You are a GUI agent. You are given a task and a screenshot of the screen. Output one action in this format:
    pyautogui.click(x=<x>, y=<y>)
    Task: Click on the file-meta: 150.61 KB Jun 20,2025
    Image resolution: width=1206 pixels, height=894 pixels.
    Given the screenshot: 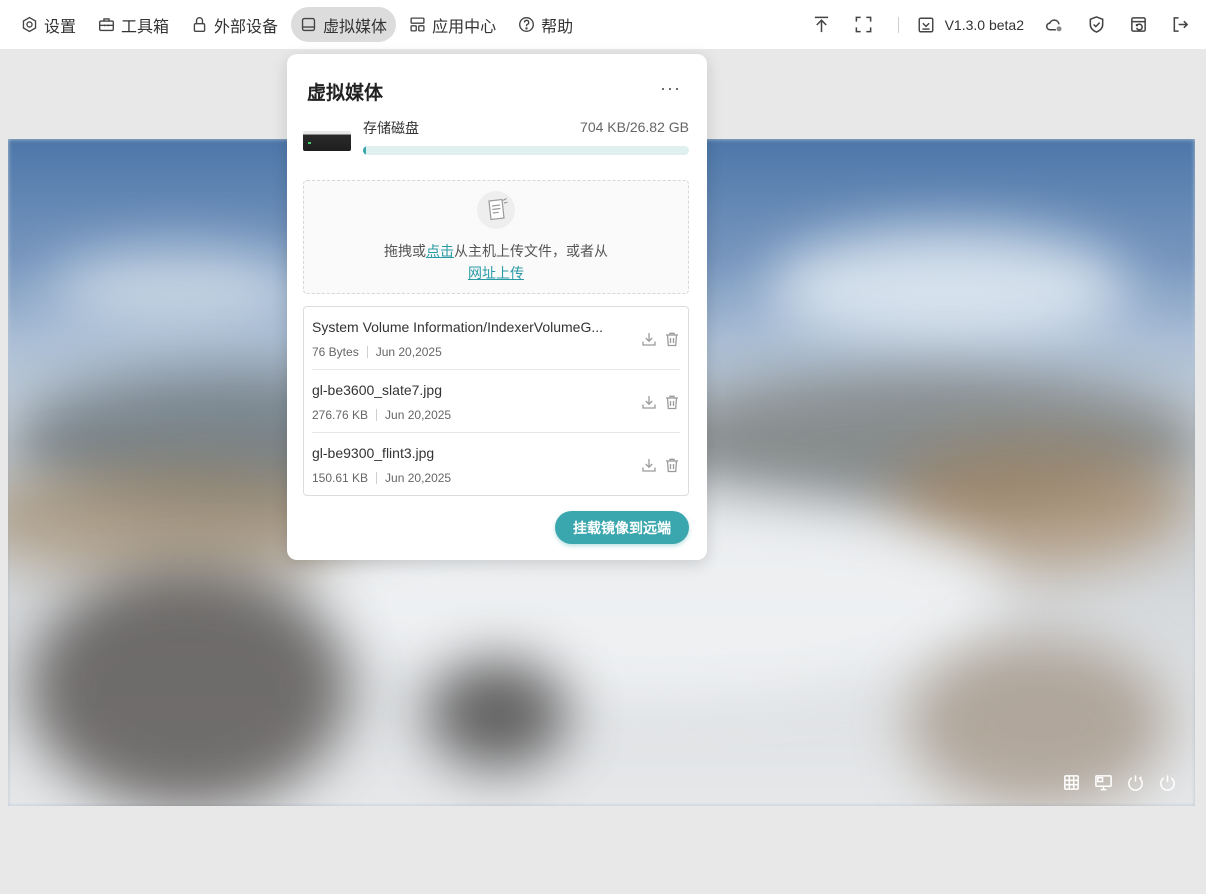 What is the action you would take?
    pyautogui.click(x=381, y=478)
    